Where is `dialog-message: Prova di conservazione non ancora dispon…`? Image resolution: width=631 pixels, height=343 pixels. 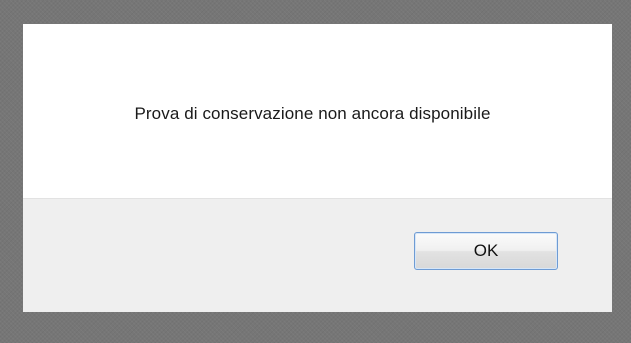
dialog-message: Prova di conservazione non ancora dispon… is located at coordinates (312, 113).